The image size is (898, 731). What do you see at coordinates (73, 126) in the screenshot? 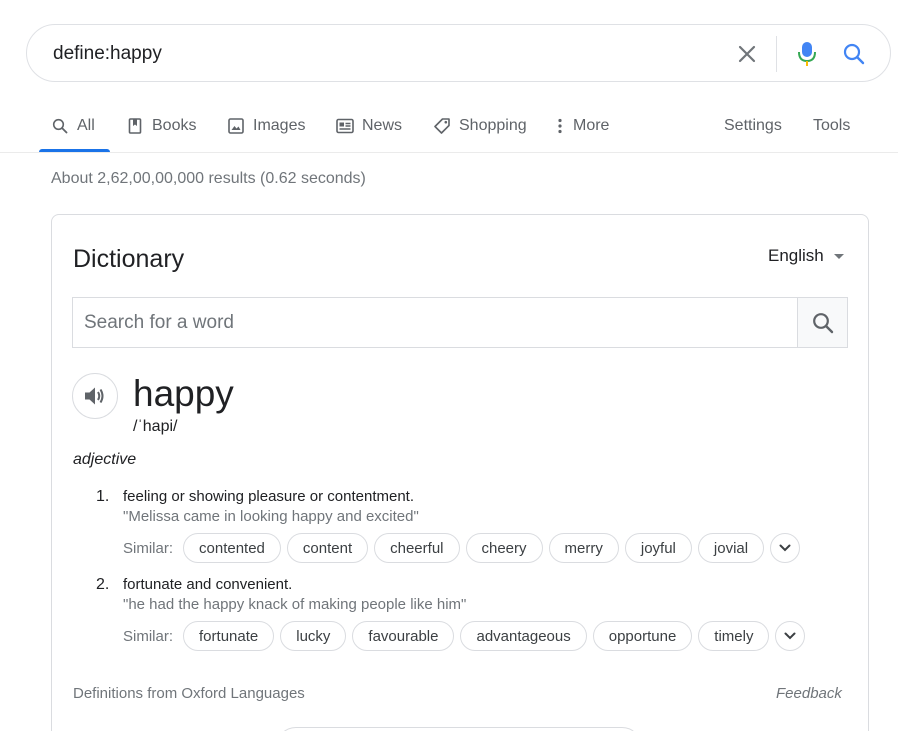
I see `tab-all: All` at bounding box center [73, 126].